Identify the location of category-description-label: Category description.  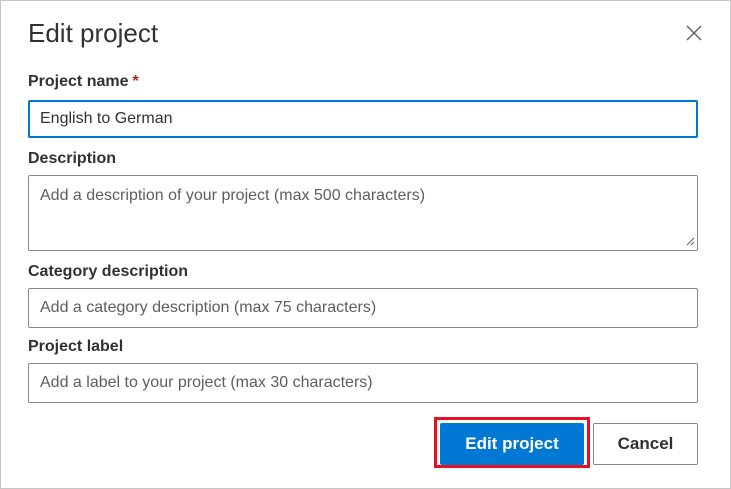
(108, 271).